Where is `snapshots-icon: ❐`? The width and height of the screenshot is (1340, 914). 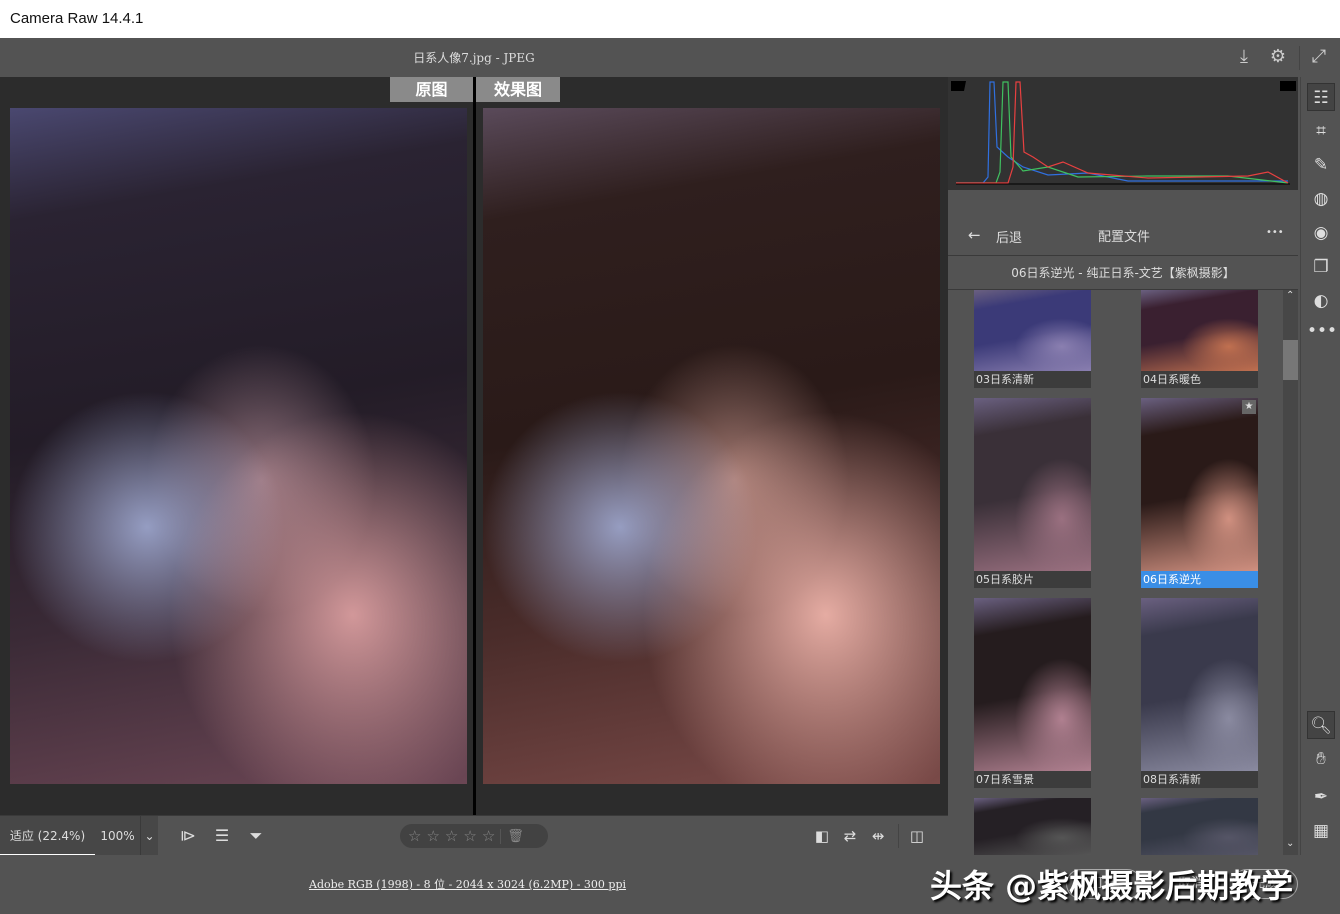 snapshots-icon: ❐ is located at coordinates (1321, 267).